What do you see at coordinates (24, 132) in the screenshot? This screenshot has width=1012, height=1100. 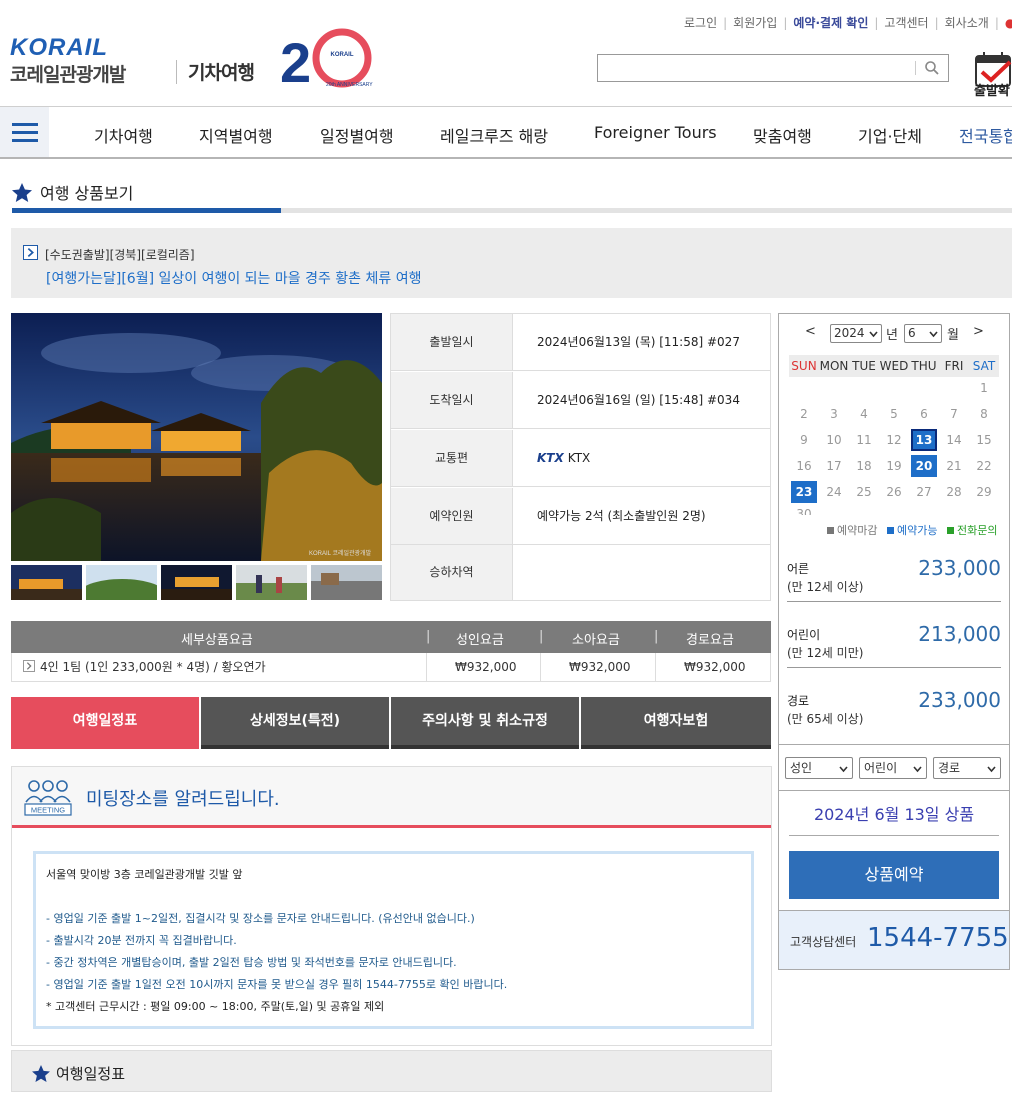 I see `hamburger-menu-icon` at bounding box center [24, 132].